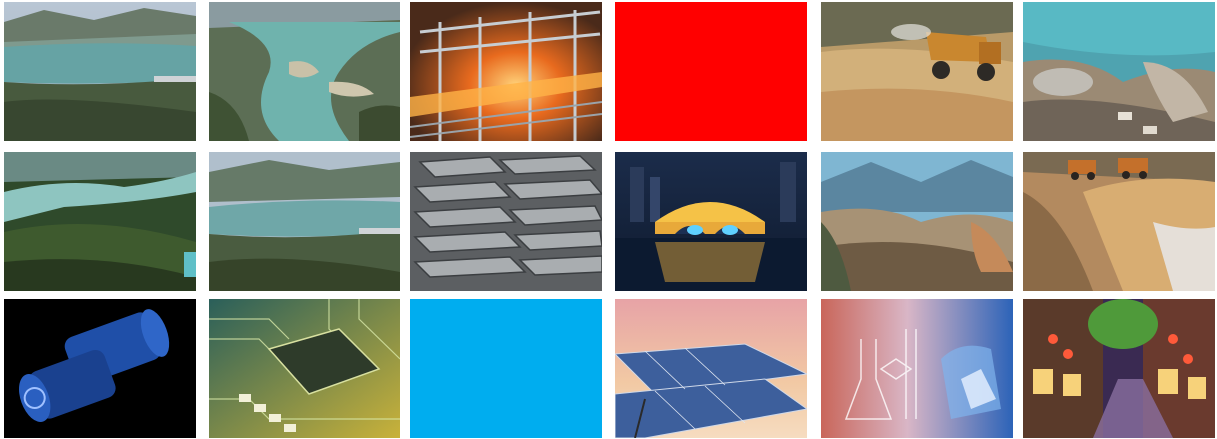 The width and height of the screenshot is (1217, 439). Describe the element at coordinates (711, 221) in the screenshot. I see `photo-night-bridge-lights` at that location.